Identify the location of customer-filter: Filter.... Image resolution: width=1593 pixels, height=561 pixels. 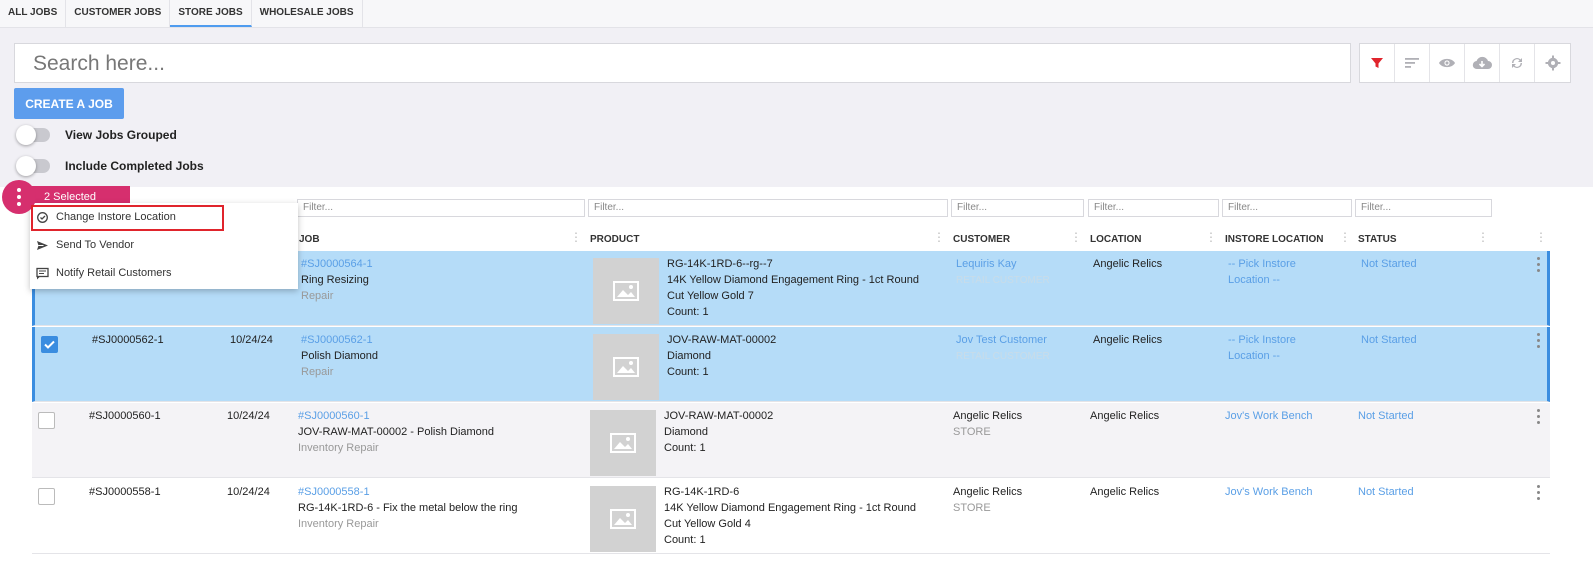
(1017, 208).